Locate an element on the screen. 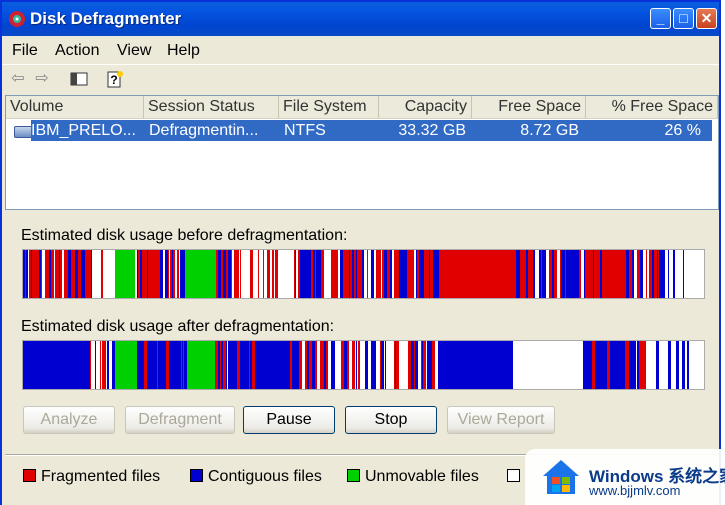 Image resolution: width=725 pixels, height=505 pixels. menu-bar: File Action View Help is located at coordinates (360, 50).